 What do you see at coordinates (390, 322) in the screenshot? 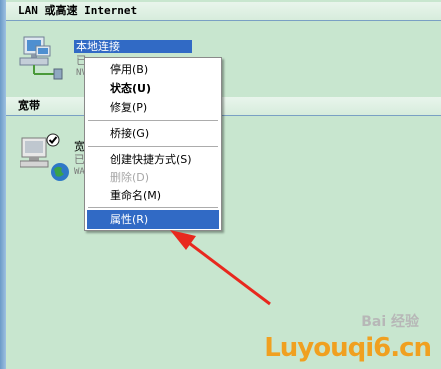
I see `baidu-watermark: Bai 经验` at bounding box center [390, 322].